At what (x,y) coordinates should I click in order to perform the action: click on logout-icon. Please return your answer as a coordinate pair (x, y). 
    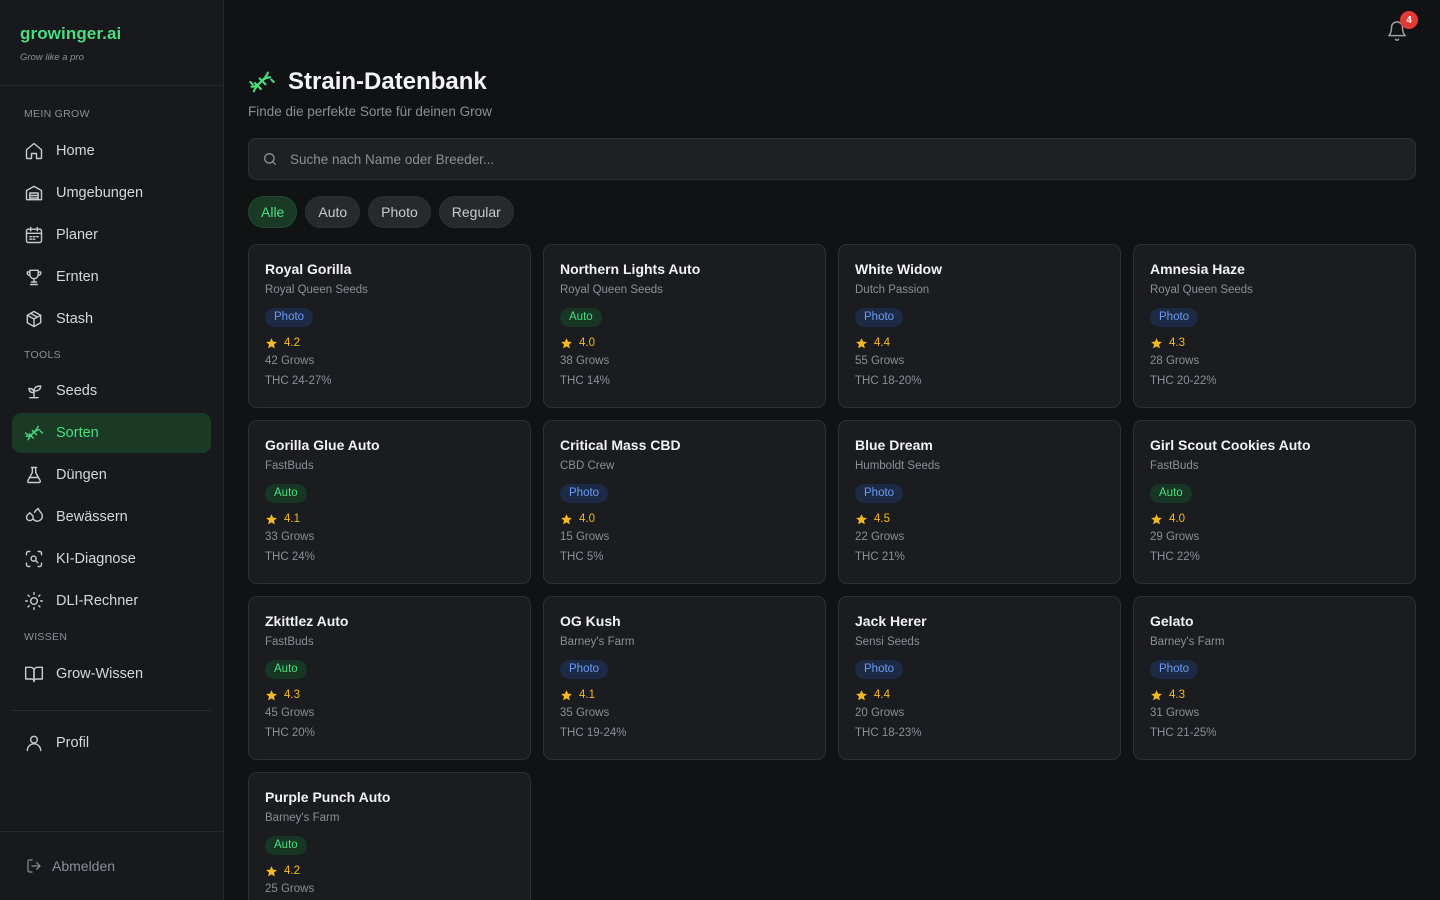
    Looking at the image, I should click on (34, 866).